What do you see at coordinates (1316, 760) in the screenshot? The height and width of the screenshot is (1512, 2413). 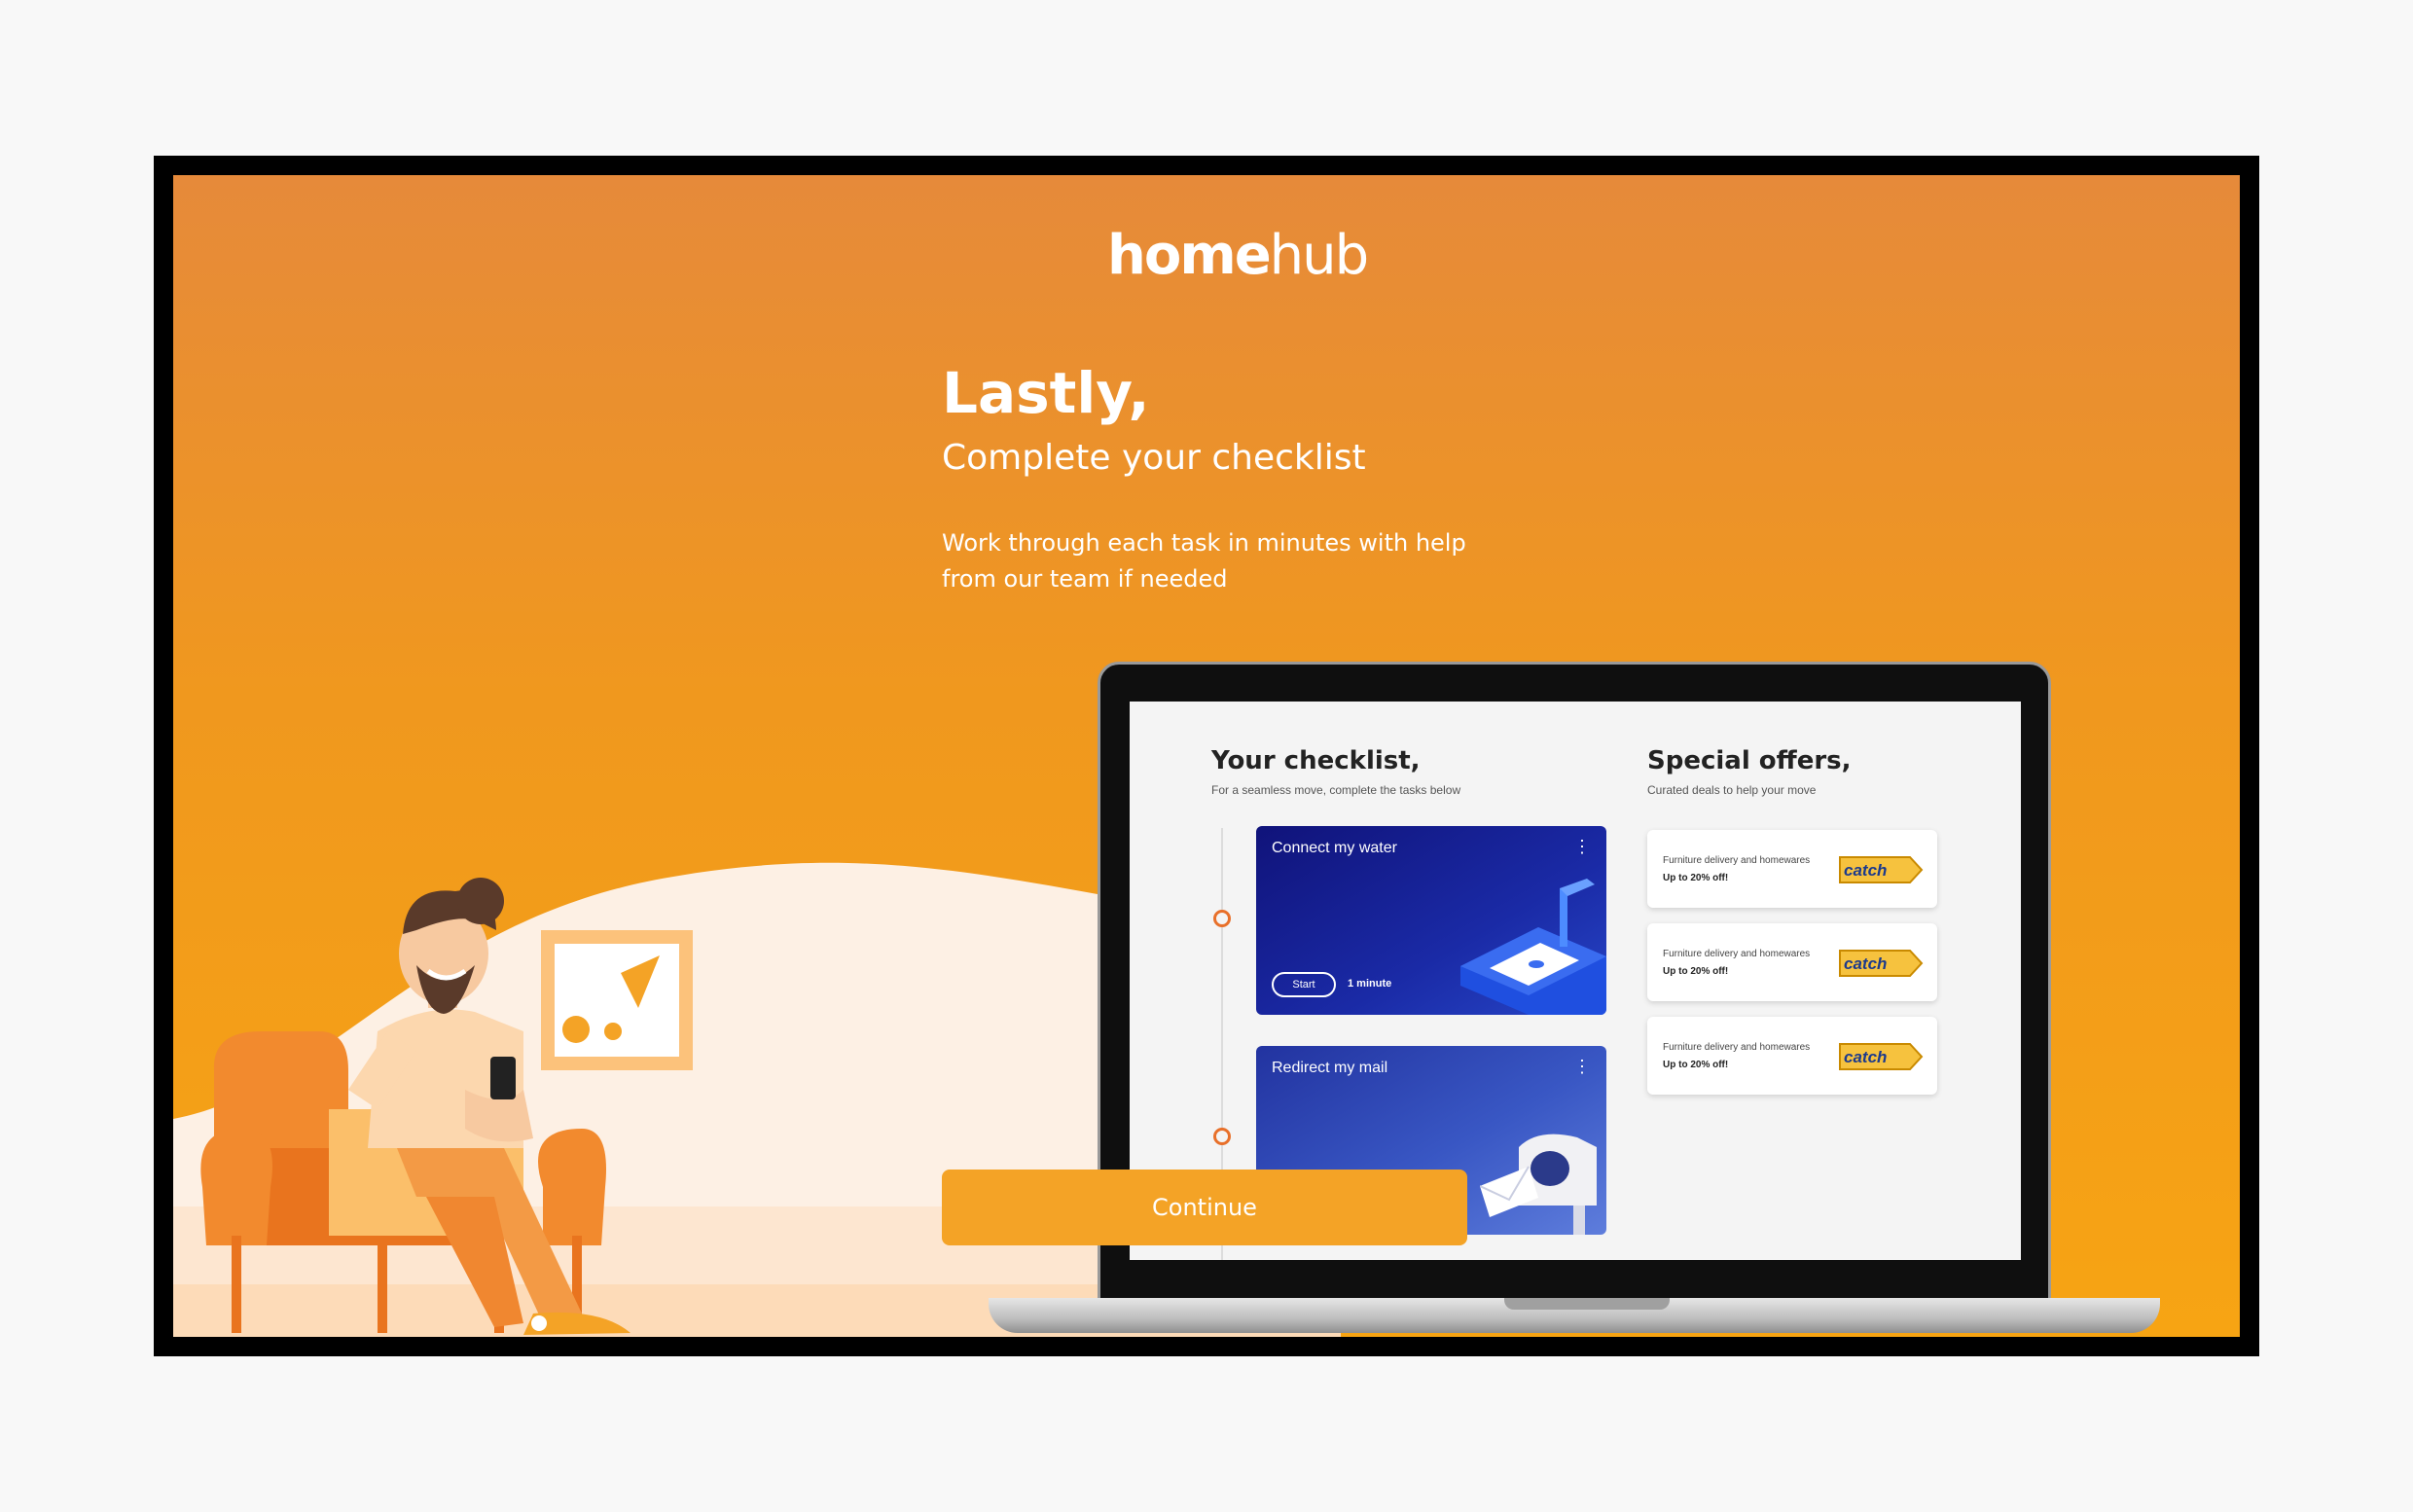 I see `checklist-title: Your checklist,` at bounding box center [1316, 760].